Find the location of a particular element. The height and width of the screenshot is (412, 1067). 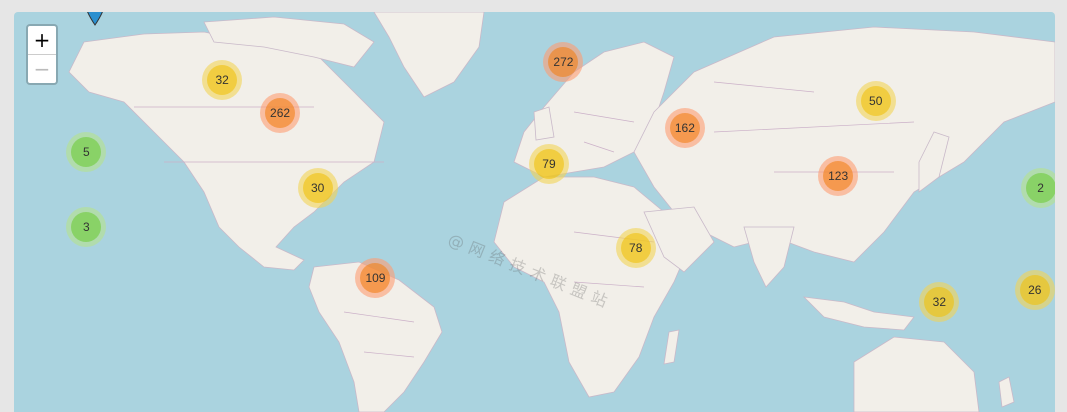

marker-cluster: 50 is located at coordinates (875, 101).